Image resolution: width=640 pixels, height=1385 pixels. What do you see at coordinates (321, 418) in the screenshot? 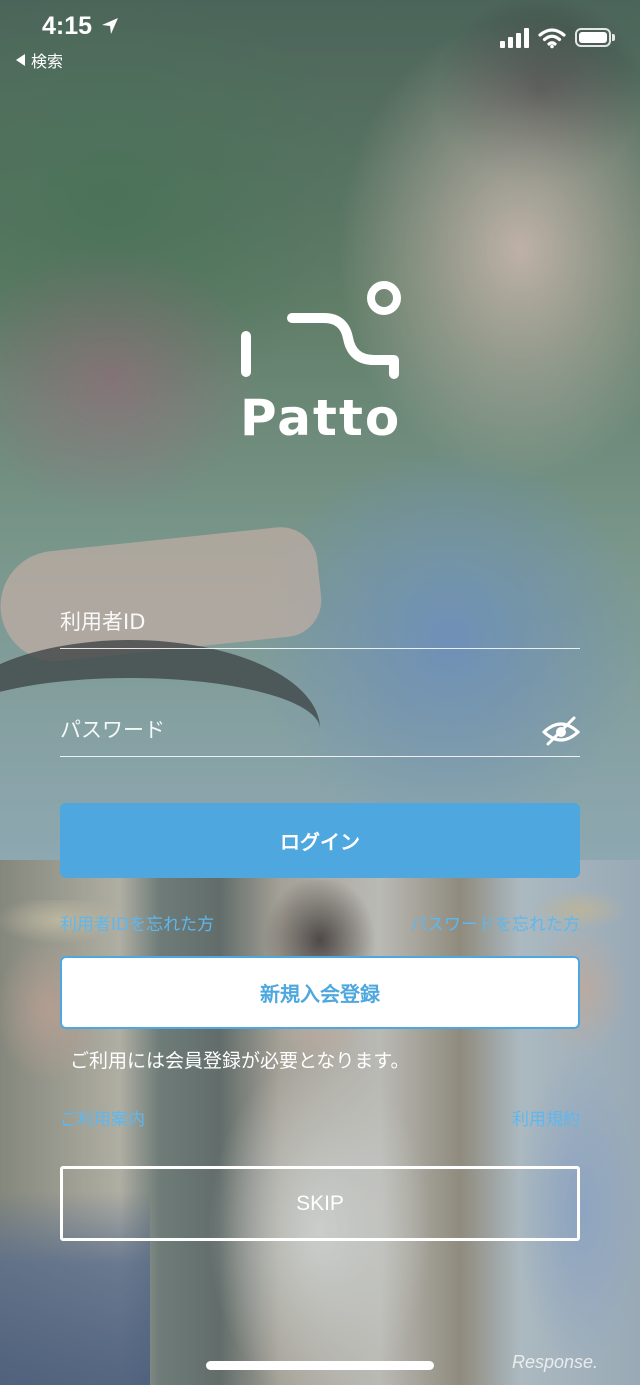
I see `patto-logo-text: Patto` at bounding box center [321, 418].